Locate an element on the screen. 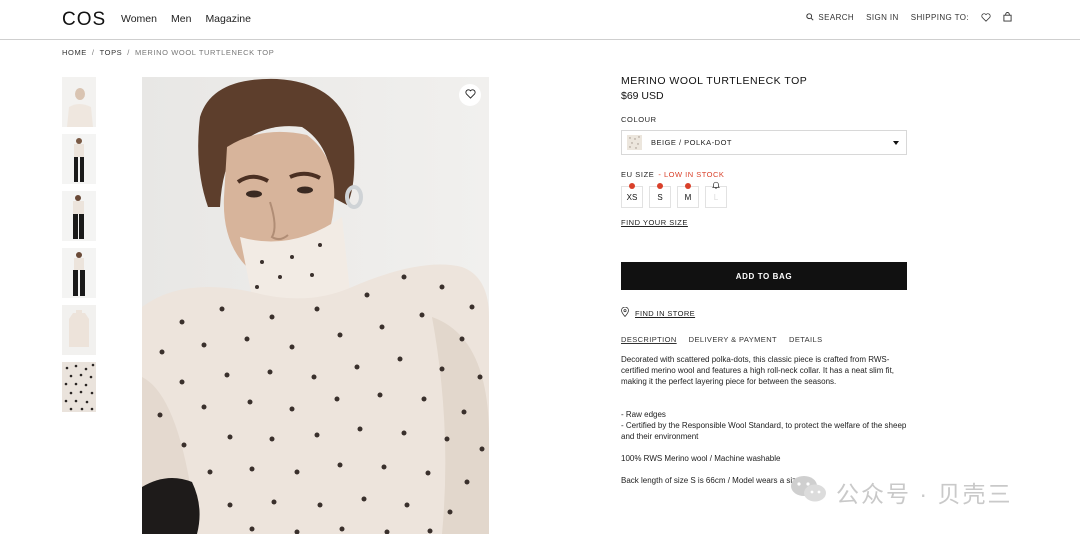 The image size is (1080, 534). size-selector: XS S M L is located at coordinates (674, 194).